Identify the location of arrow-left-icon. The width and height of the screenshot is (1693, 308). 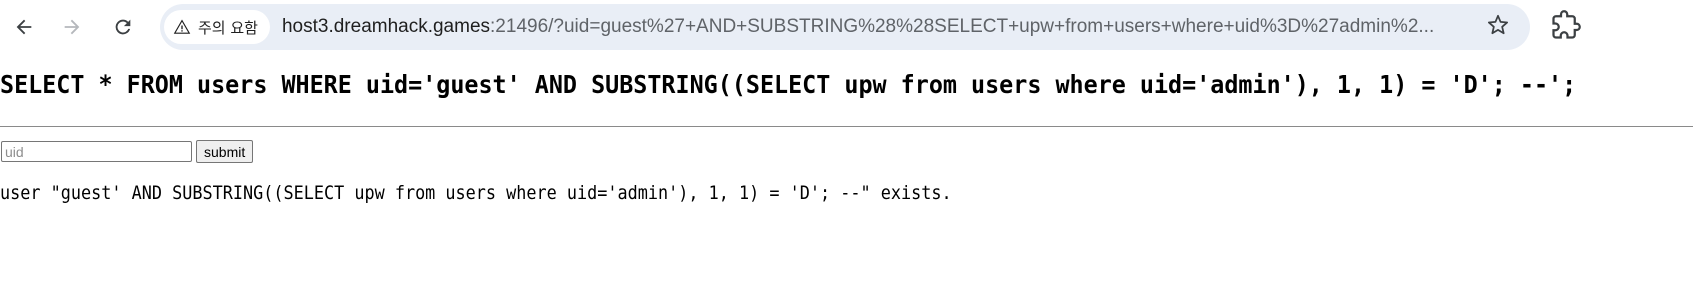
(24, 27).